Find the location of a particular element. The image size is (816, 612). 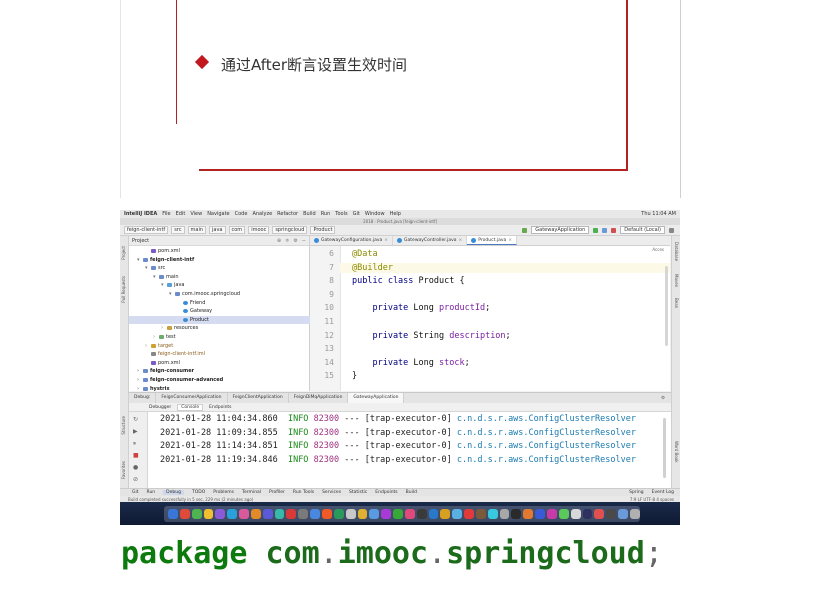

breadcrumb-item: main is located at coordinates (197, 230).